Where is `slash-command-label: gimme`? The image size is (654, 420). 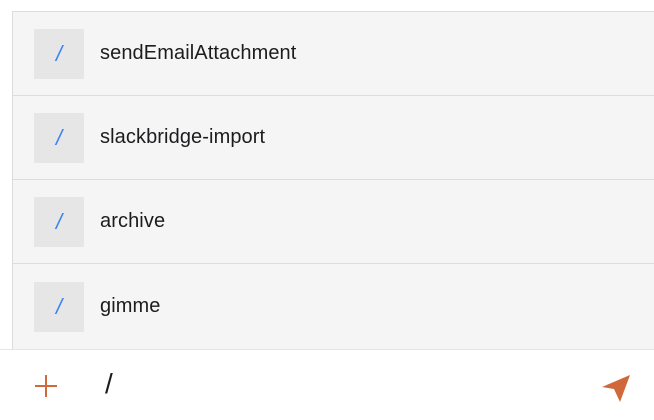
slash-command-label: gimme is located at coordinates (130, 306).